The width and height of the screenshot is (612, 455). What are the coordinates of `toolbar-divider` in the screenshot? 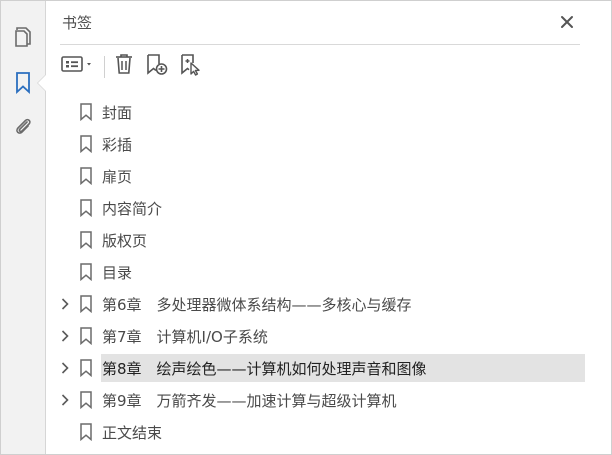 It's located at (104, 67).